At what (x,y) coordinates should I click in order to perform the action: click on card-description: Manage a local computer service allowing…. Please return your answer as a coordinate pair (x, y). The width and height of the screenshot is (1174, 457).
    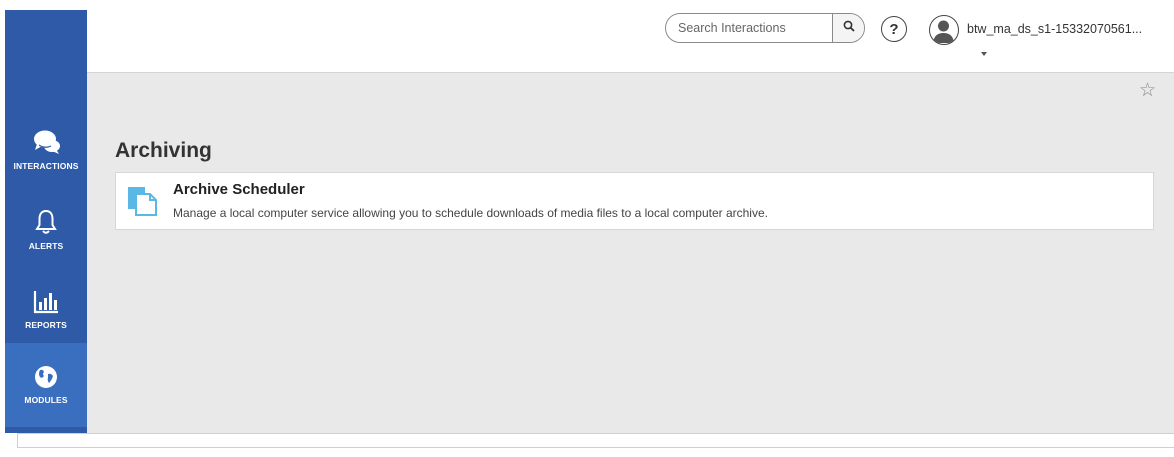
    Looking at the image, I should click on (470, 213).